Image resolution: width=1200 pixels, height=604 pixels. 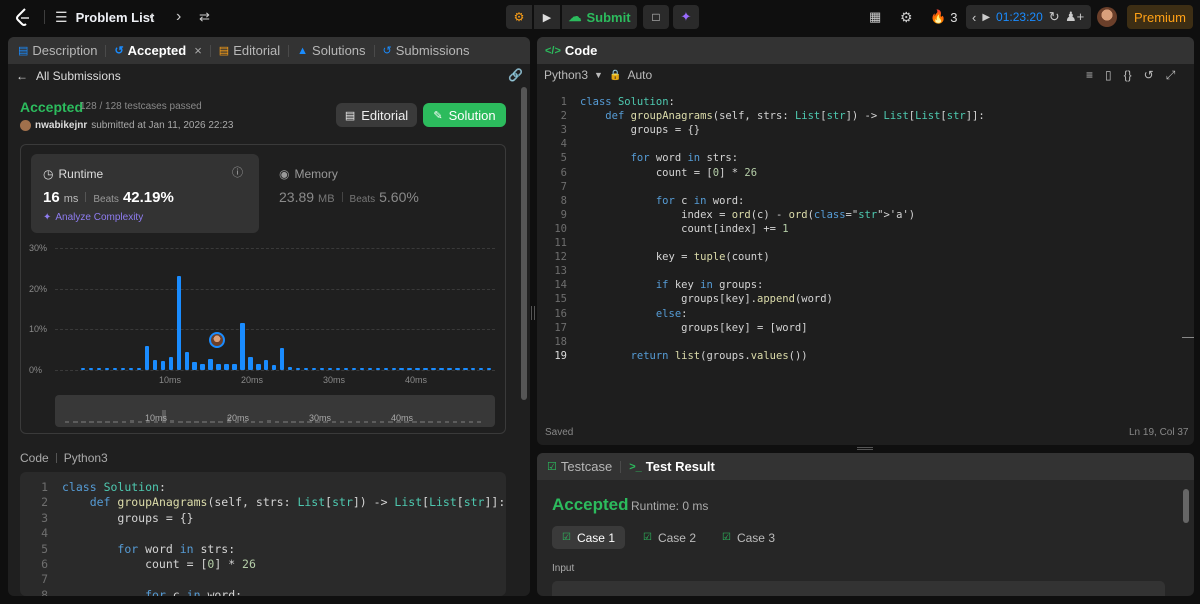 What do you see at coordinates (906, 17) in the screenshot?
I see `settings-button: ⚙` at bounding box center [906, 17].